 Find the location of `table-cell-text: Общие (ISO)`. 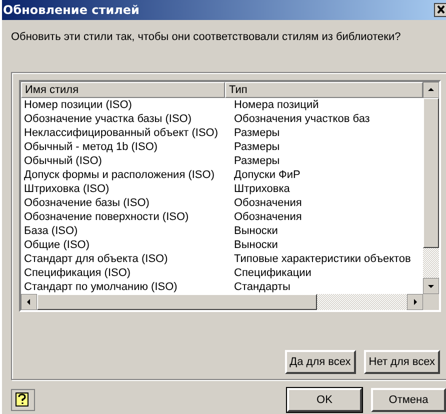

table-cell-text: Общие (ISO) is located at coordinates (57, 245).